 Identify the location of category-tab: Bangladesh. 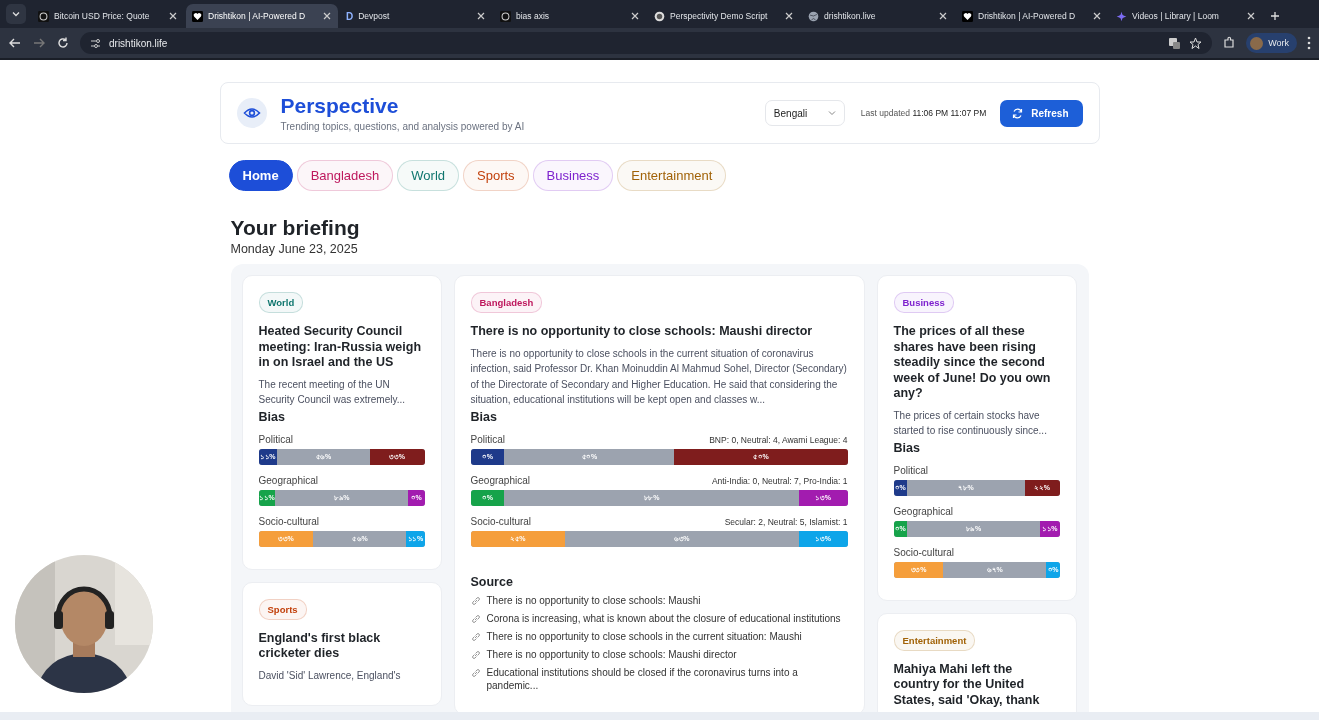
(345, 175).